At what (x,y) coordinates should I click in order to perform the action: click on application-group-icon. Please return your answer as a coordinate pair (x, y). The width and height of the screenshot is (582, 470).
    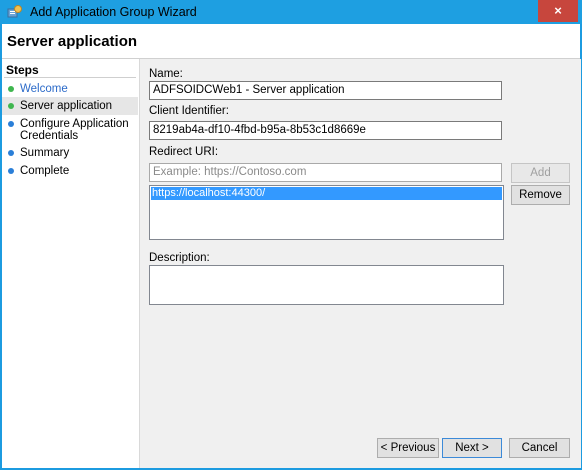
    Looking at the image, I should click on (14, 11).